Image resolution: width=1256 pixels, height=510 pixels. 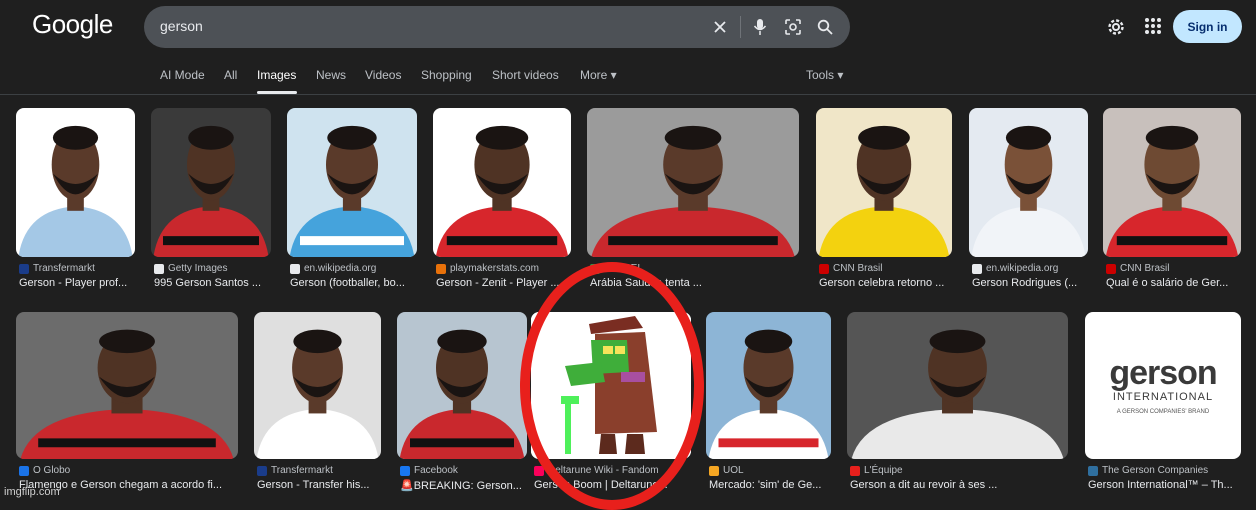 I want to click on result-source-name: L'Équipe, so click(x=883, y=470).